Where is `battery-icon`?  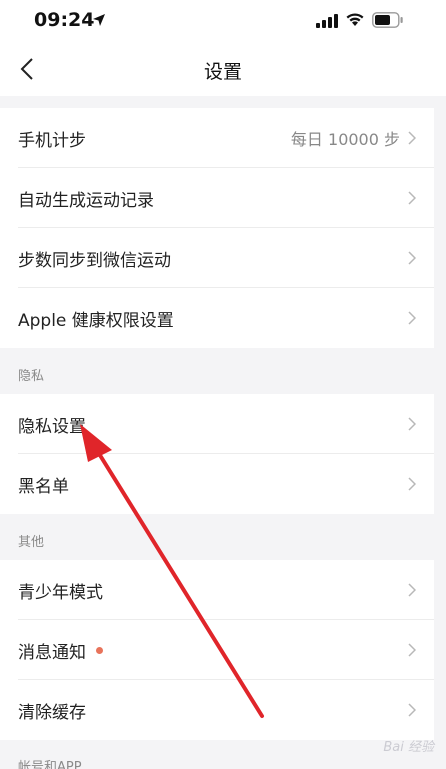 battery-icon is located at coordinates (387, 20).